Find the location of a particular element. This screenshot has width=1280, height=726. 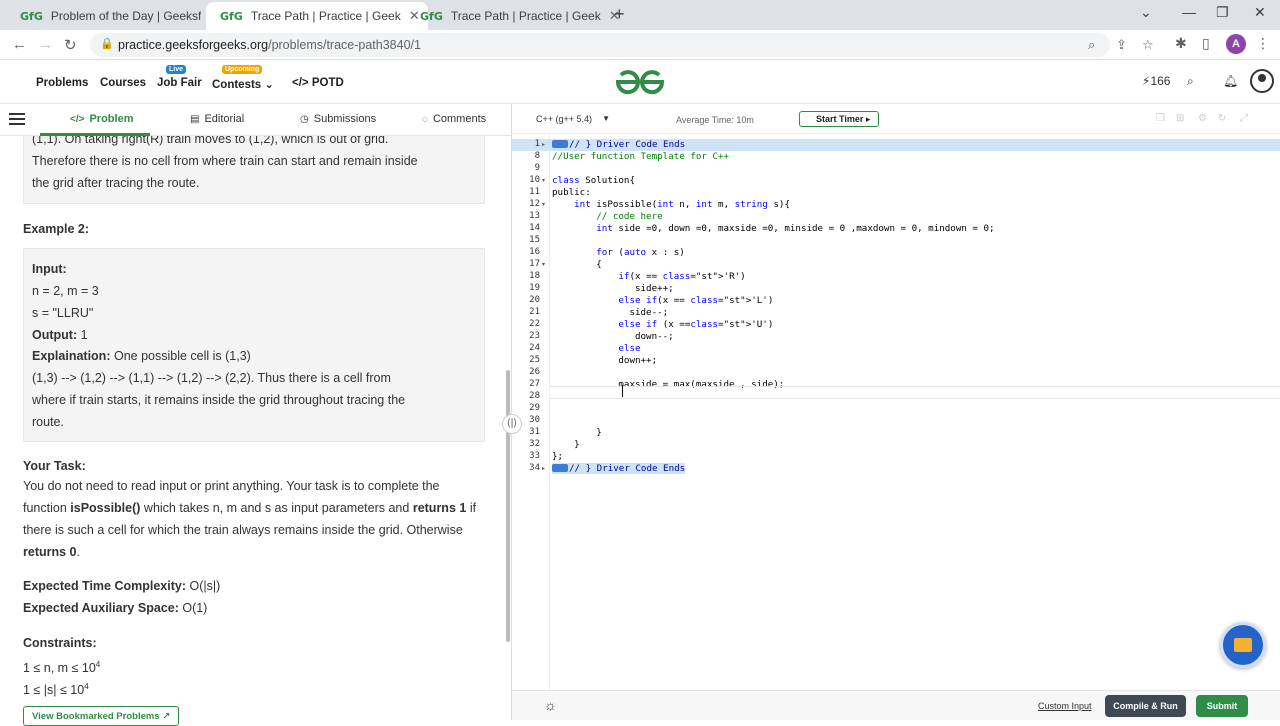

language-select: C++ (g++ 5.4) ▼ is located at coordinates (570, 120).